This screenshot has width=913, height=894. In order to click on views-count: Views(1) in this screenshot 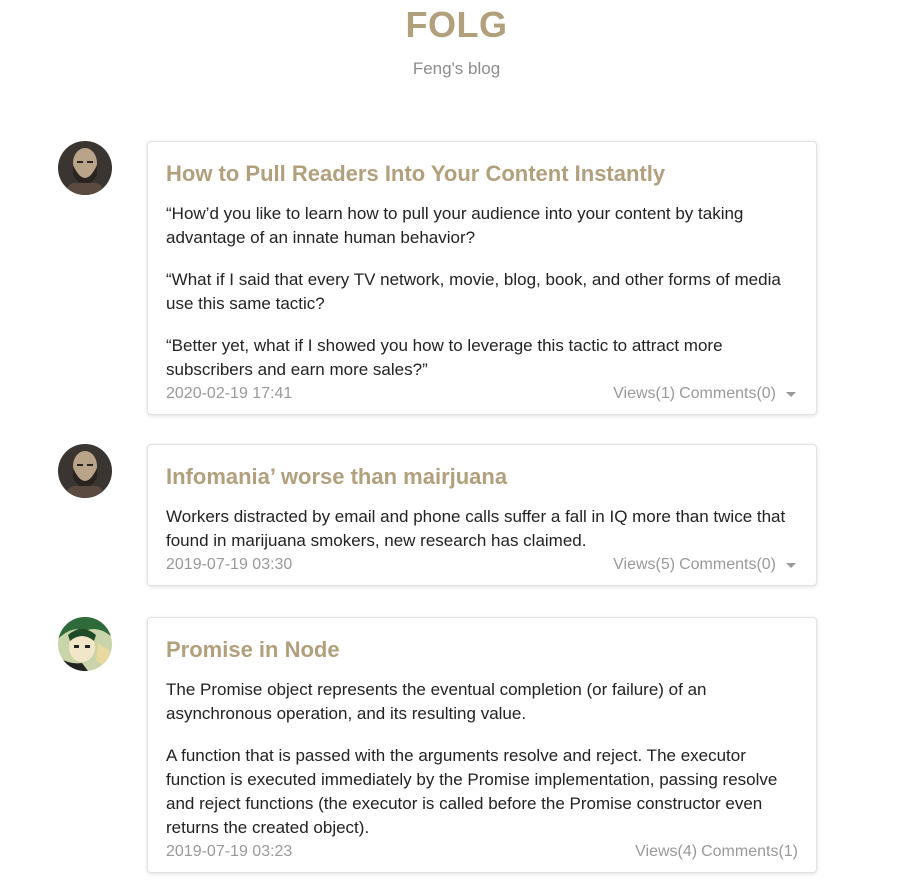, I will do `click(644, 394)`.